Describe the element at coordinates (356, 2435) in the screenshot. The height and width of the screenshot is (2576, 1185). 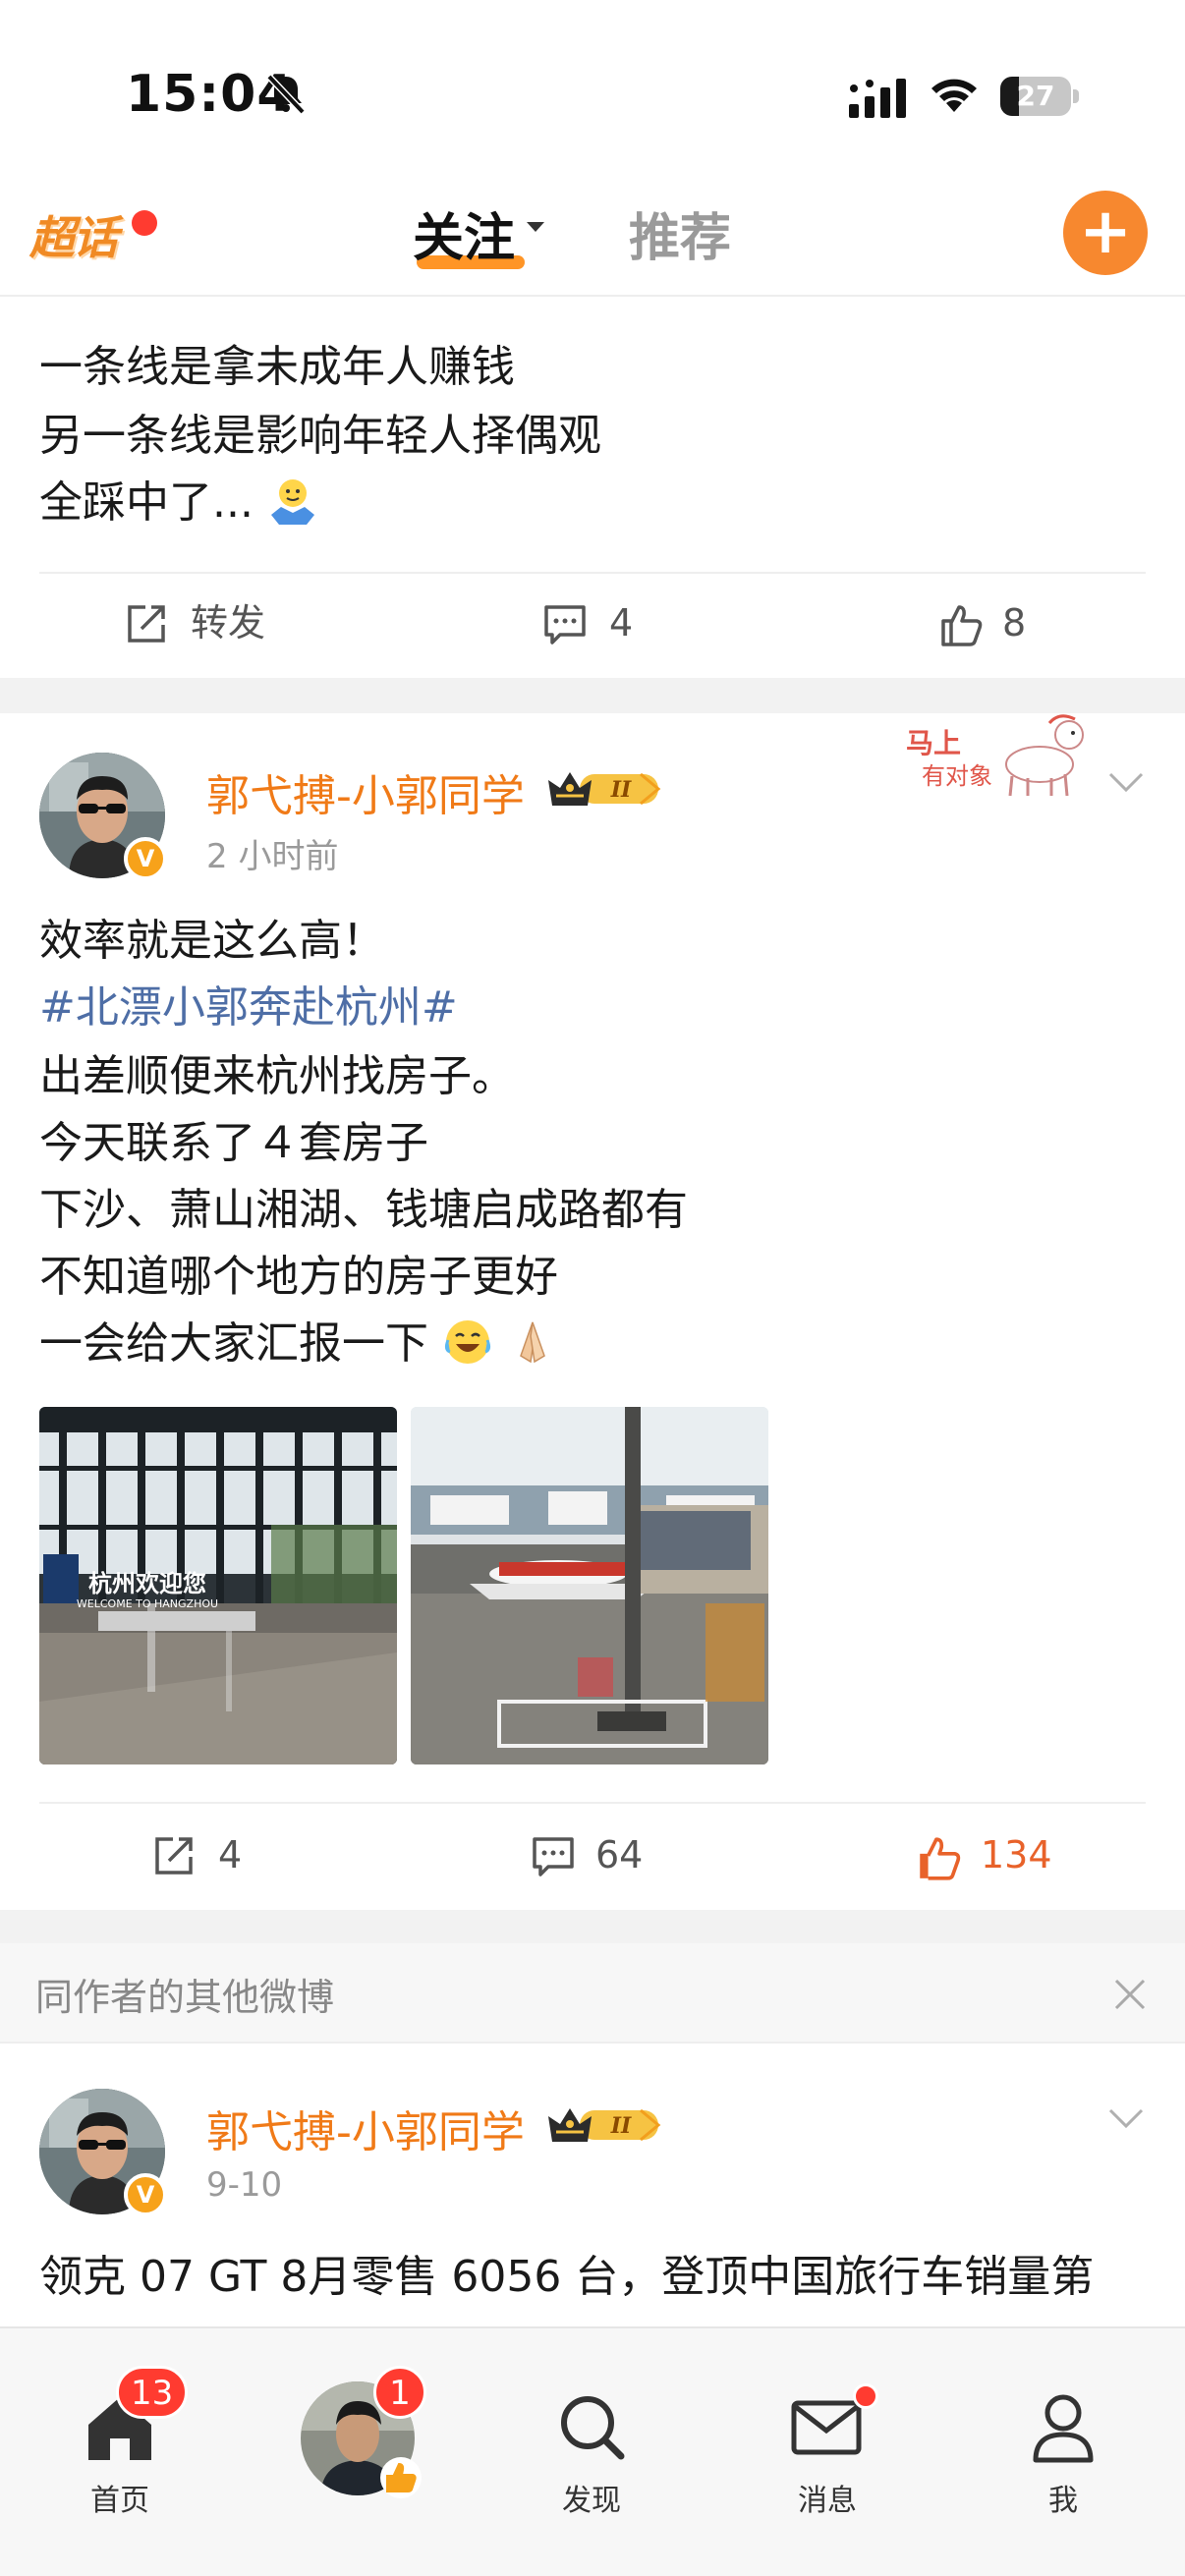
I see `nav-profile-avatar: 1` at that location.